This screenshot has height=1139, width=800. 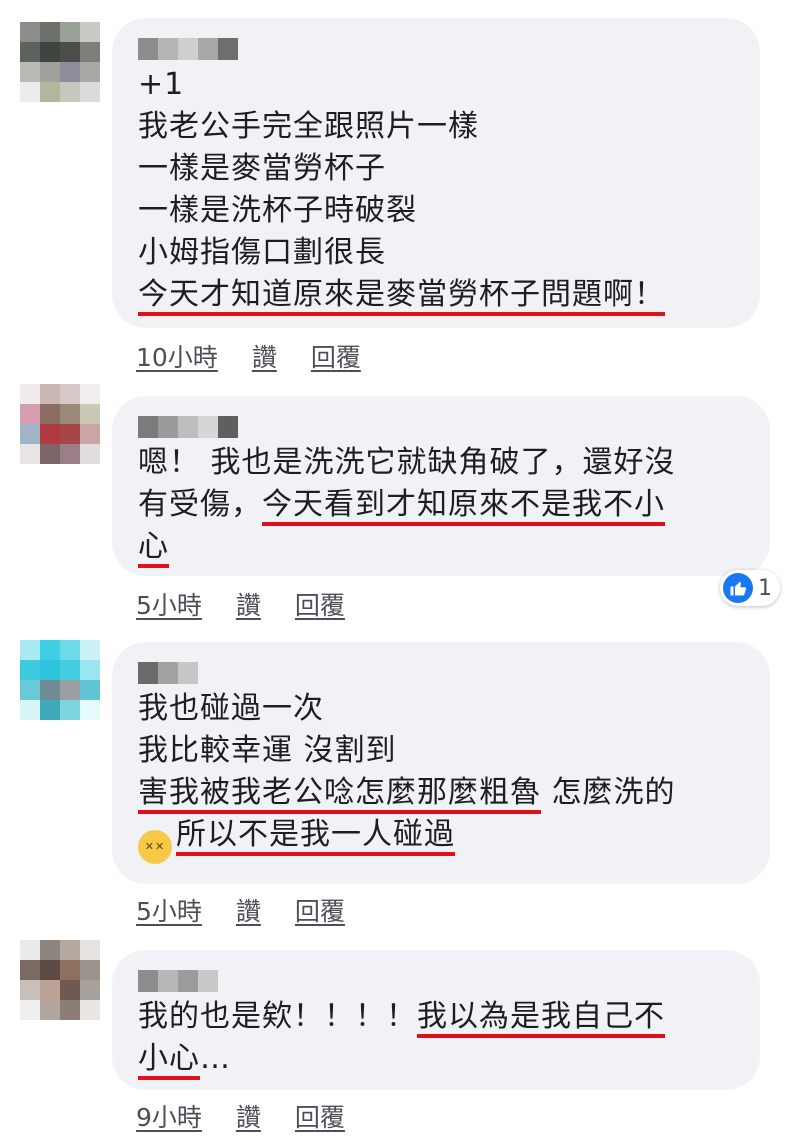 What do you see at coordinates (738, 588) in the screenshot?
I see `thumbs-up-icon` at bounding box center [738, 588].